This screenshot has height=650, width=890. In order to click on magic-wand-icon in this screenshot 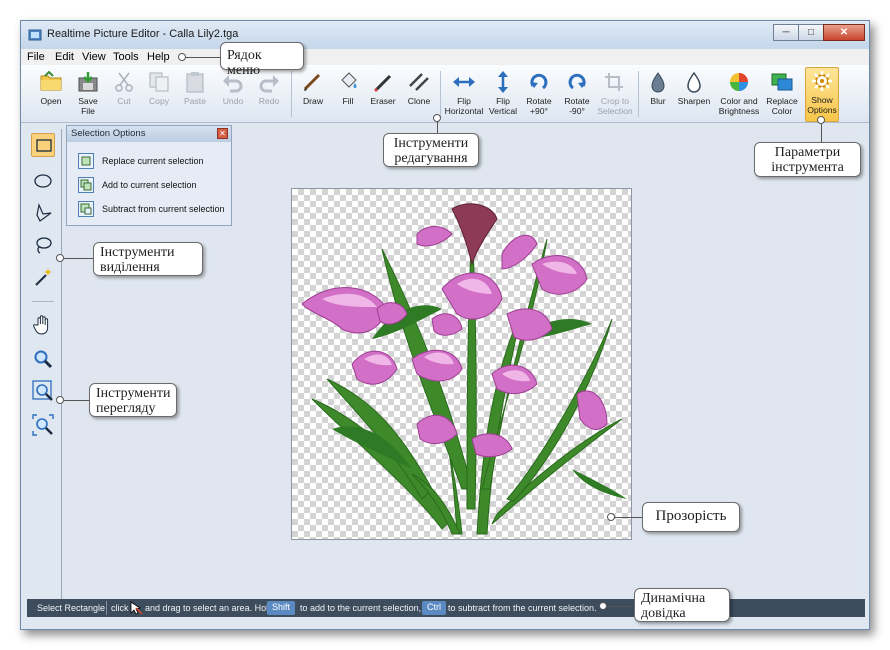, I will do `click(43, 277)`.